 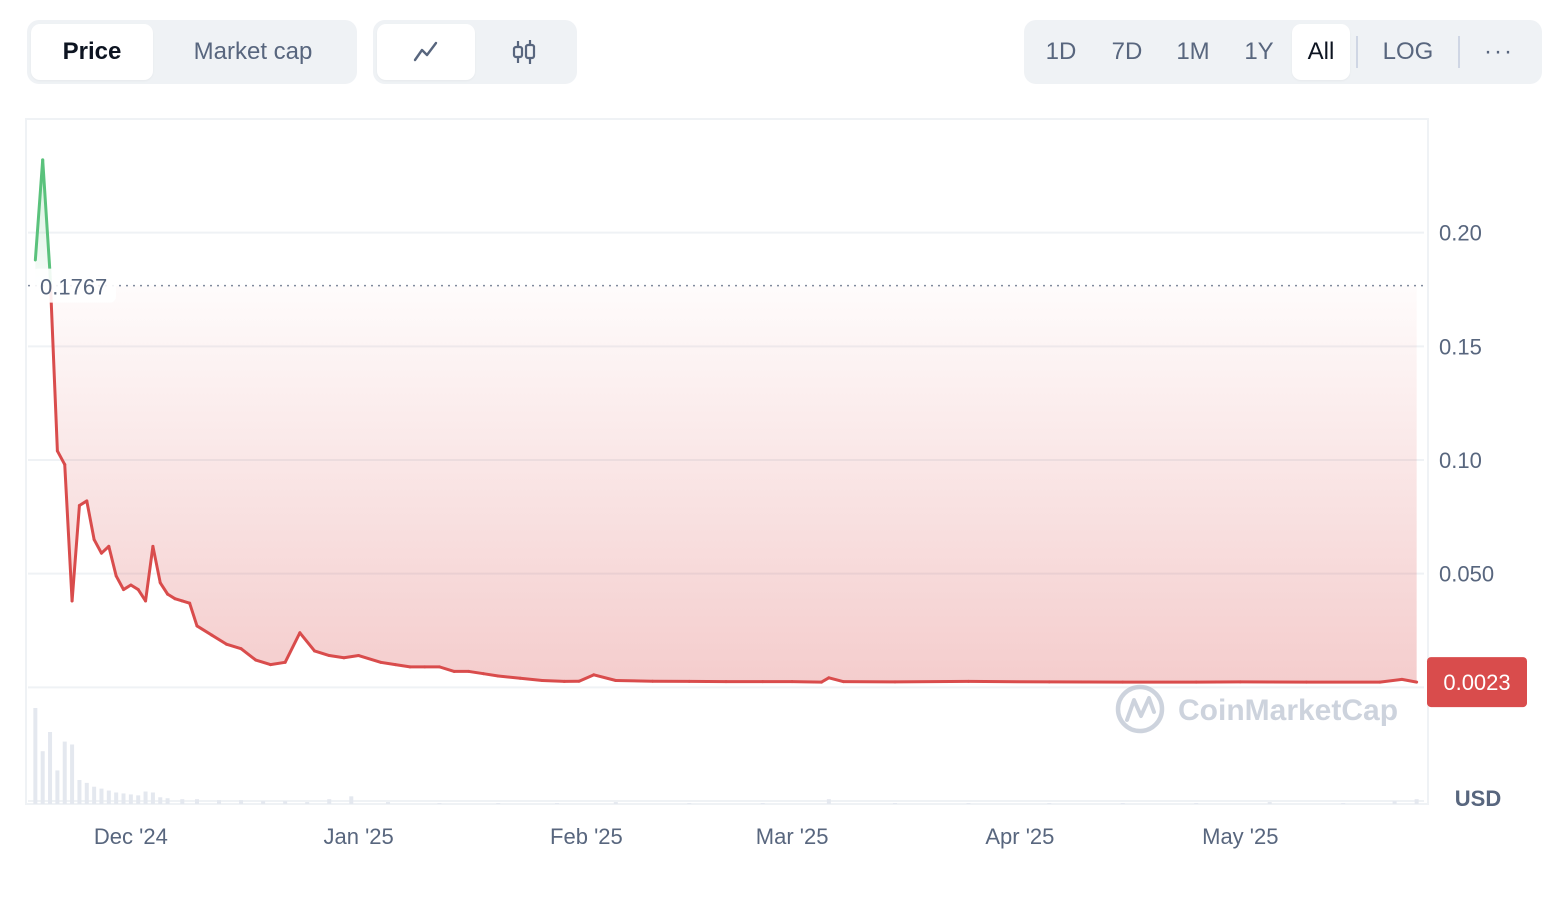 What do you see at coordinates (1460, 233) in the screenshot?
I see `y-tick-label: 0.20` at bounding box center [1460, 233].